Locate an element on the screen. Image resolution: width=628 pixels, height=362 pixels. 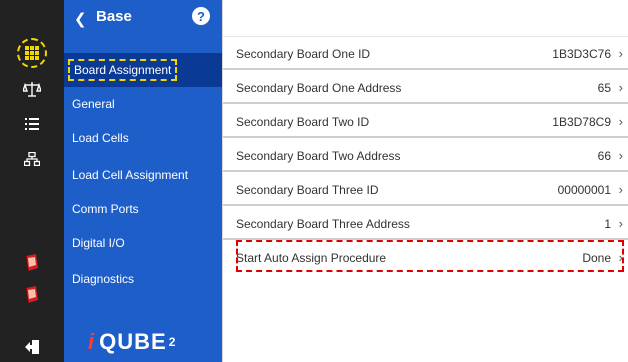
setting-row-board-one-id: Secondary Board One ID 1B3D3C76 › is located at coordinates (425, 53).